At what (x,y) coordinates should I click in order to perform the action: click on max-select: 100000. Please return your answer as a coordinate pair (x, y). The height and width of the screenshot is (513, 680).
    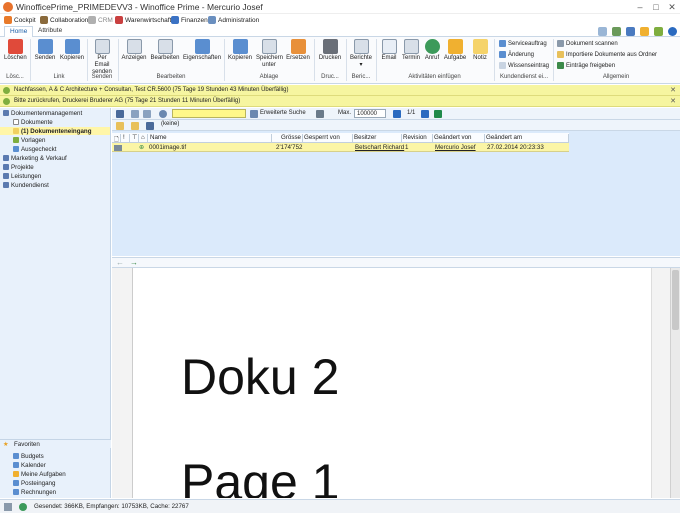
    Looking at the image, I should click on (370, 113).